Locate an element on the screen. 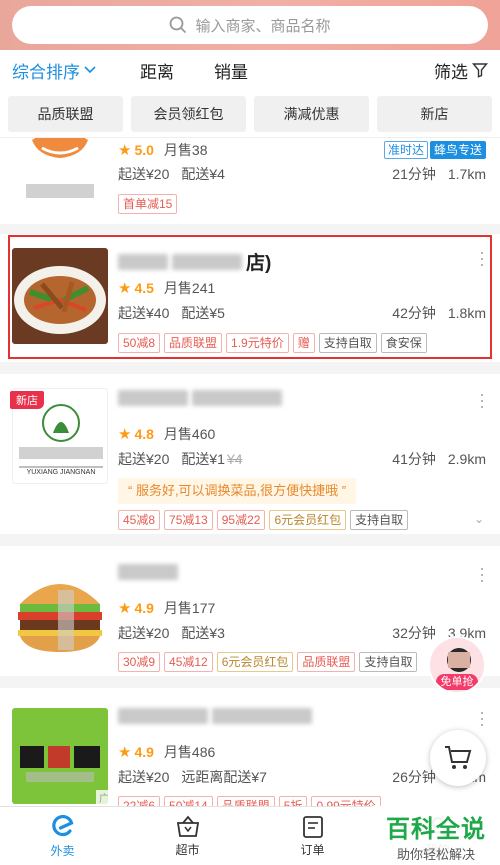  delivery-fee: 配送¥3 is located at coordinates (203, 633).